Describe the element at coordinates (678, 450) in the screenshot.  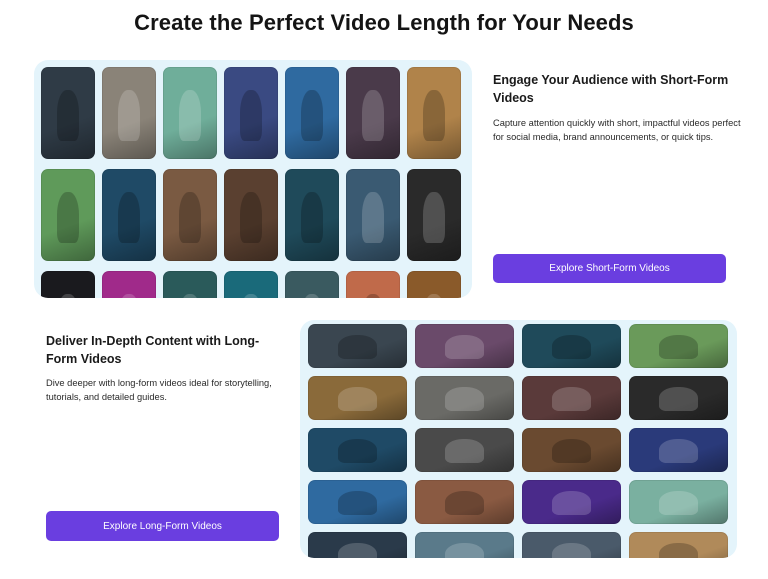
I see `video-thumbnail-vr-neon` at that location.